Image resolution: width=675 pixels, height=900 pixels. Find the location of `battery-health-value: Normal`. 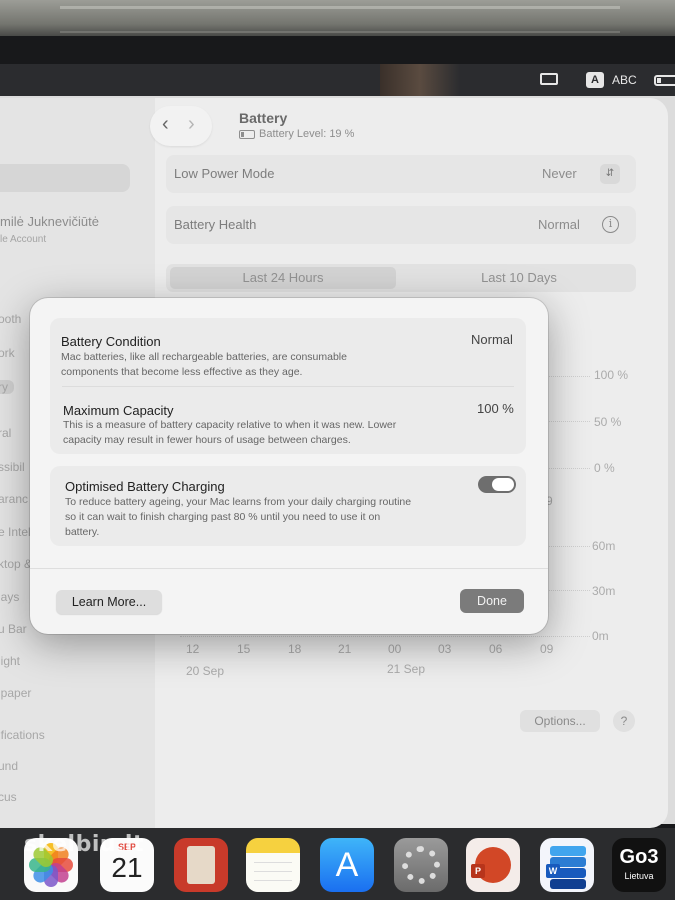

battery-health-value: Normal is located at coordinates (559, 224).